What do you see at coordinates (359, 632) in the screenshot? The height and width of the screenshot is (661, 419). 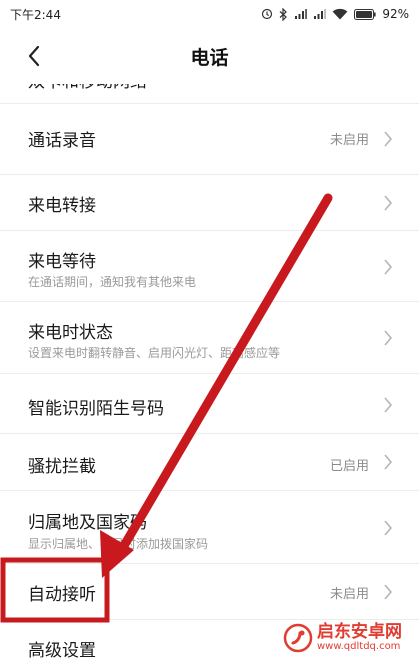 I see `watermark-name: 启东安卓网` at bounding box center [359, 632].